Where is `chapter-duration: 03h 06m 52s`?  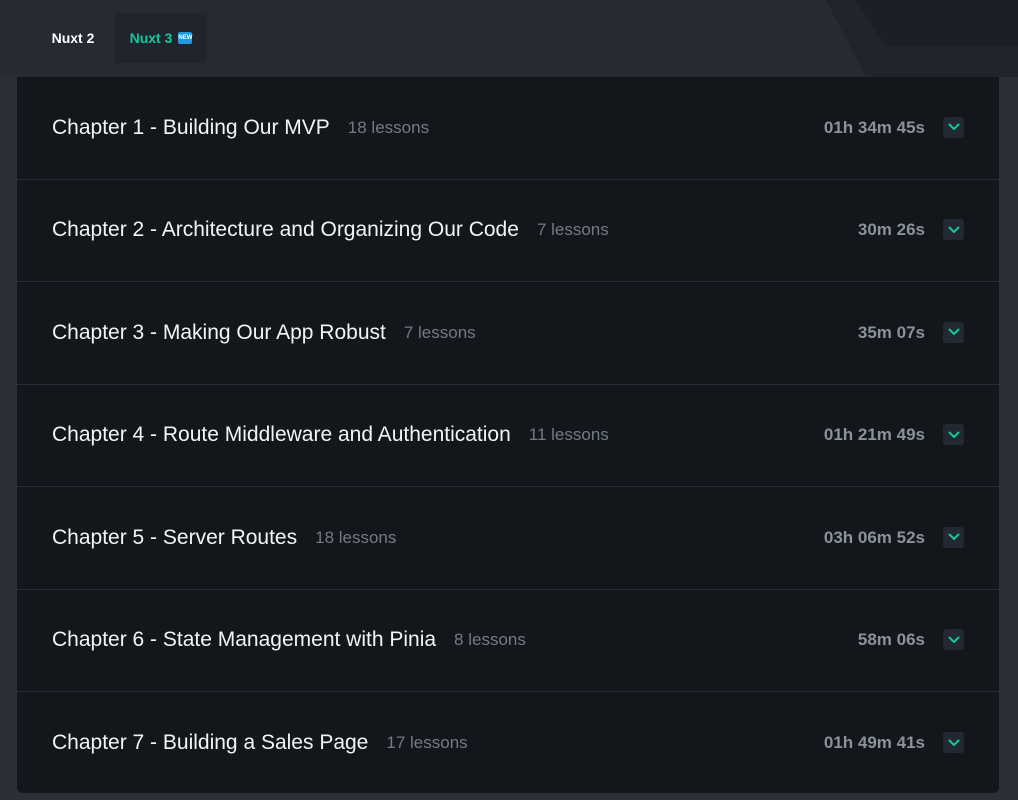
chapter-duration: 03h 06m 52s is located at coordinates (874, 537).